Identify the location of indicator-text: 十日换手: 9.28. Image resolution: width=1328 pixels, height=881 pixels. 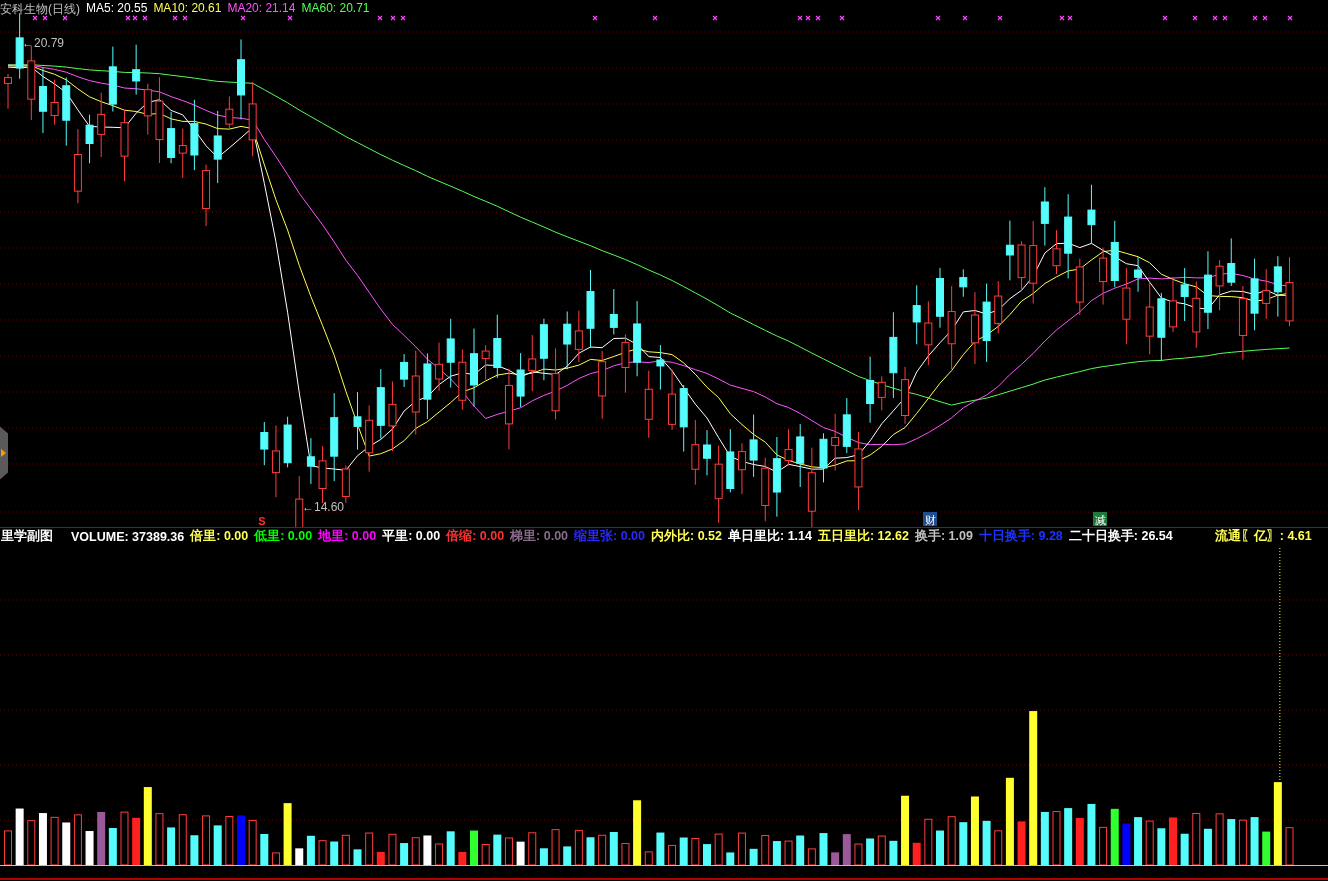
(1020, 536).